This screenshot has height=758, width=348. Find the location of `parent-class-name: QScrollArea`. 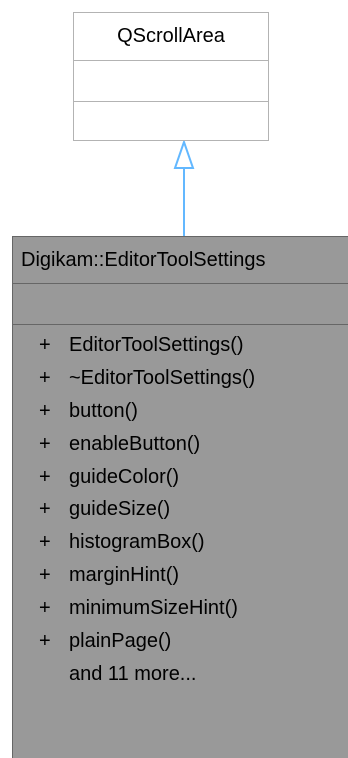

parent-class-name: QScrollArea is located at coordinates (171, 37).